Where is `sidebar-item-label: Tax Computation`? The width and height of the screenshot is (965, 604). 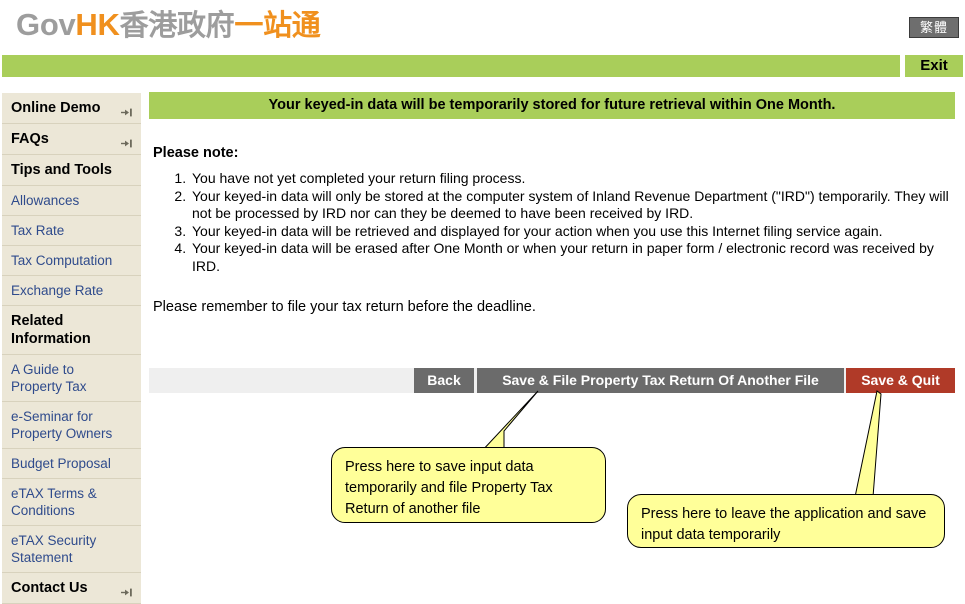
sidebar-item-label: Tax Computation is located at coordinates (62, 260).